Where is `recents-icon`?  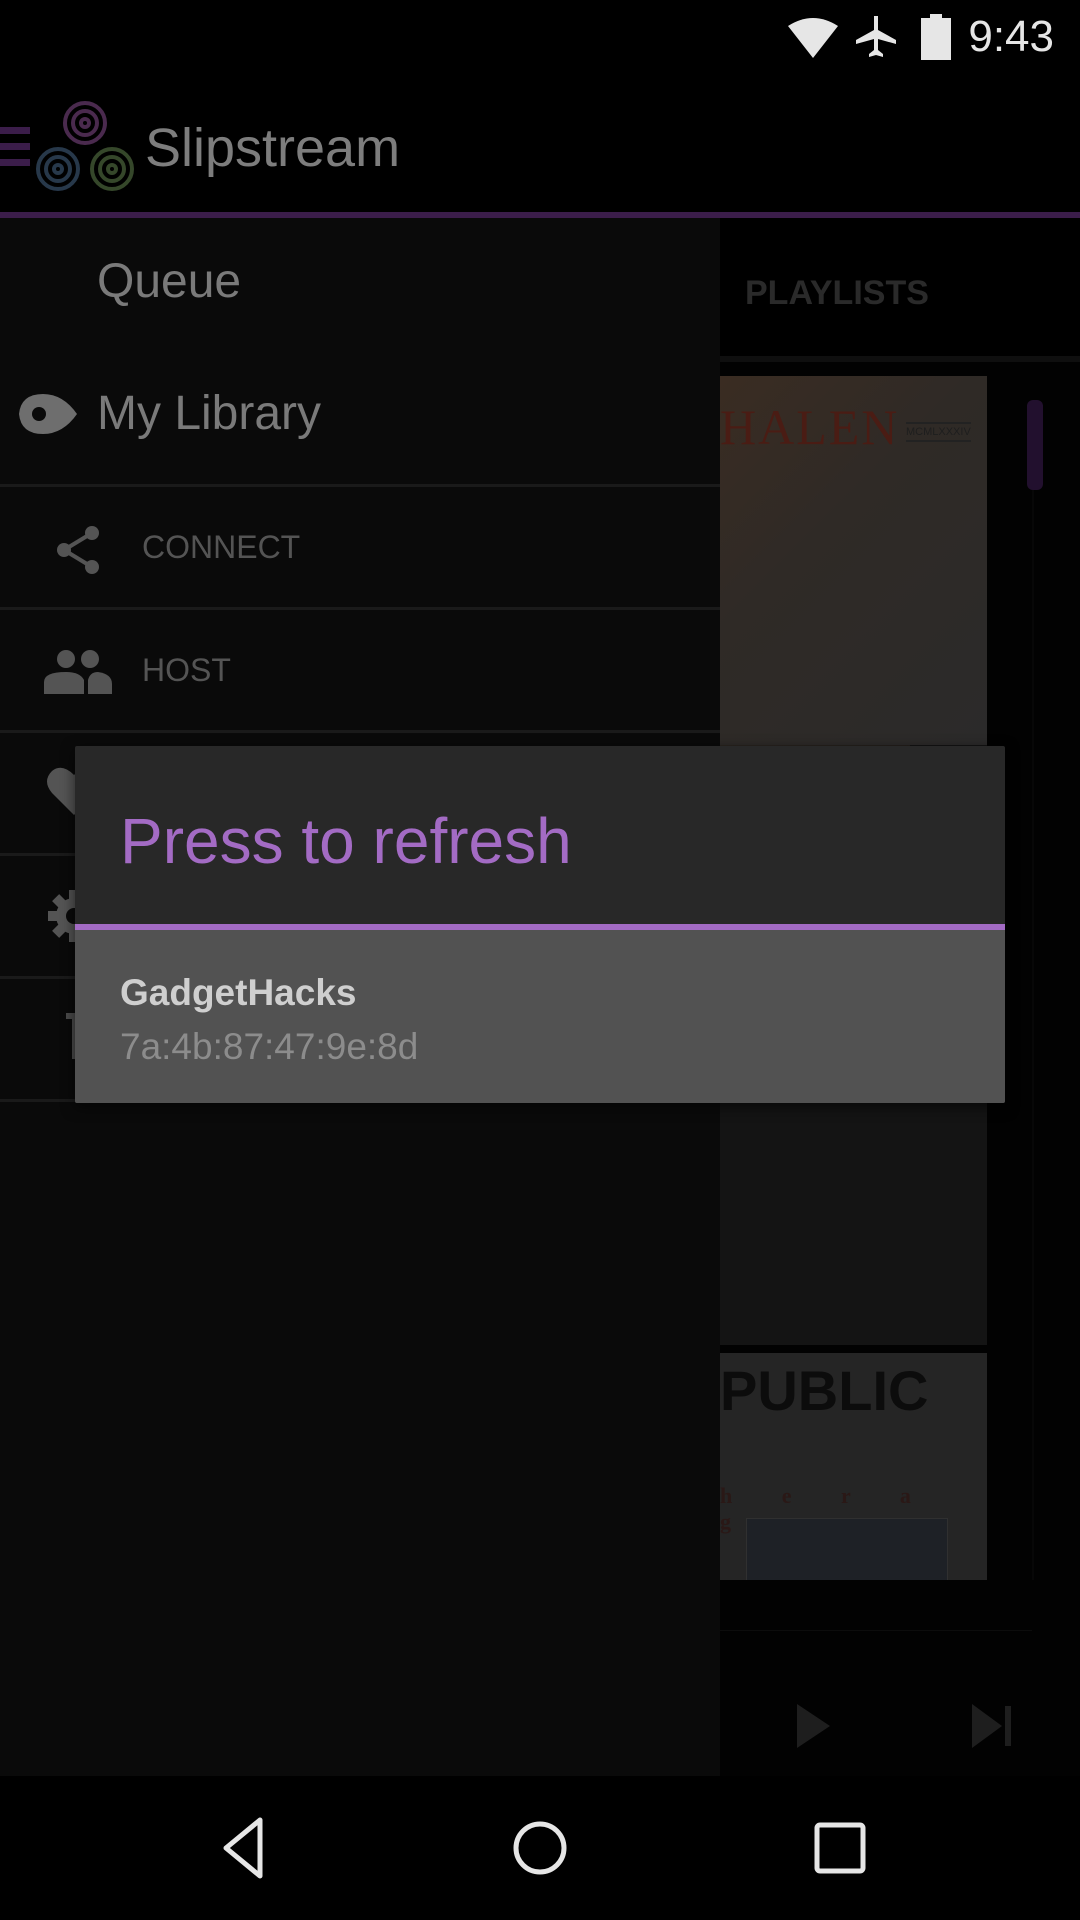
recents-icon is located at coordinates (840, 1848).